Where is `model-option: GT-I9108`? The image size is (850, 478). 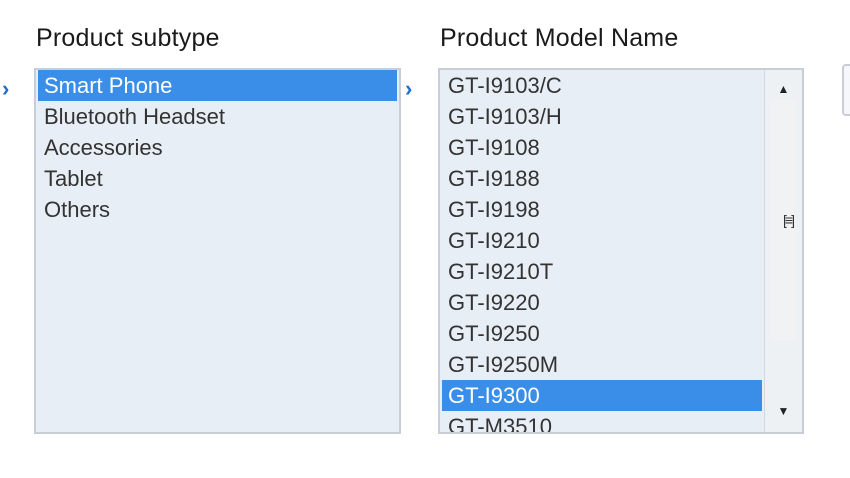 model-option: GT-I9108 is located at coordinates (602, 147).